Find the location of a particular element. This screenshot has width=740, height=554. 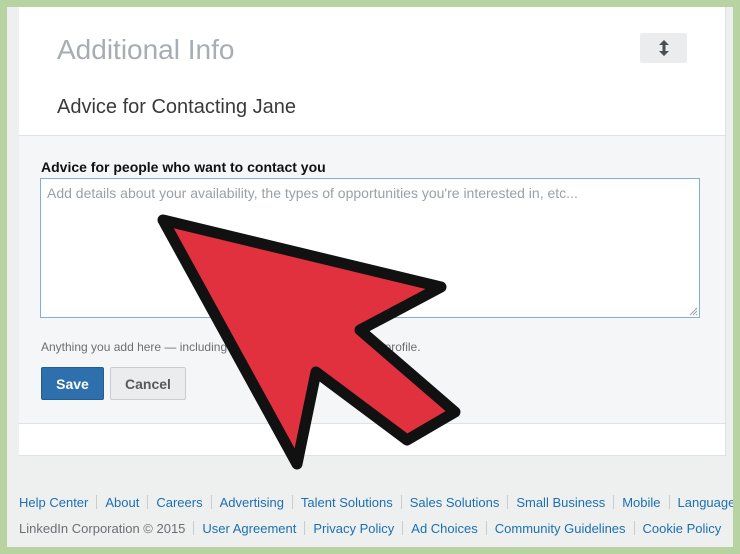

footer-link-user-agreement: User Agreement is located at coordinates (249, 528).